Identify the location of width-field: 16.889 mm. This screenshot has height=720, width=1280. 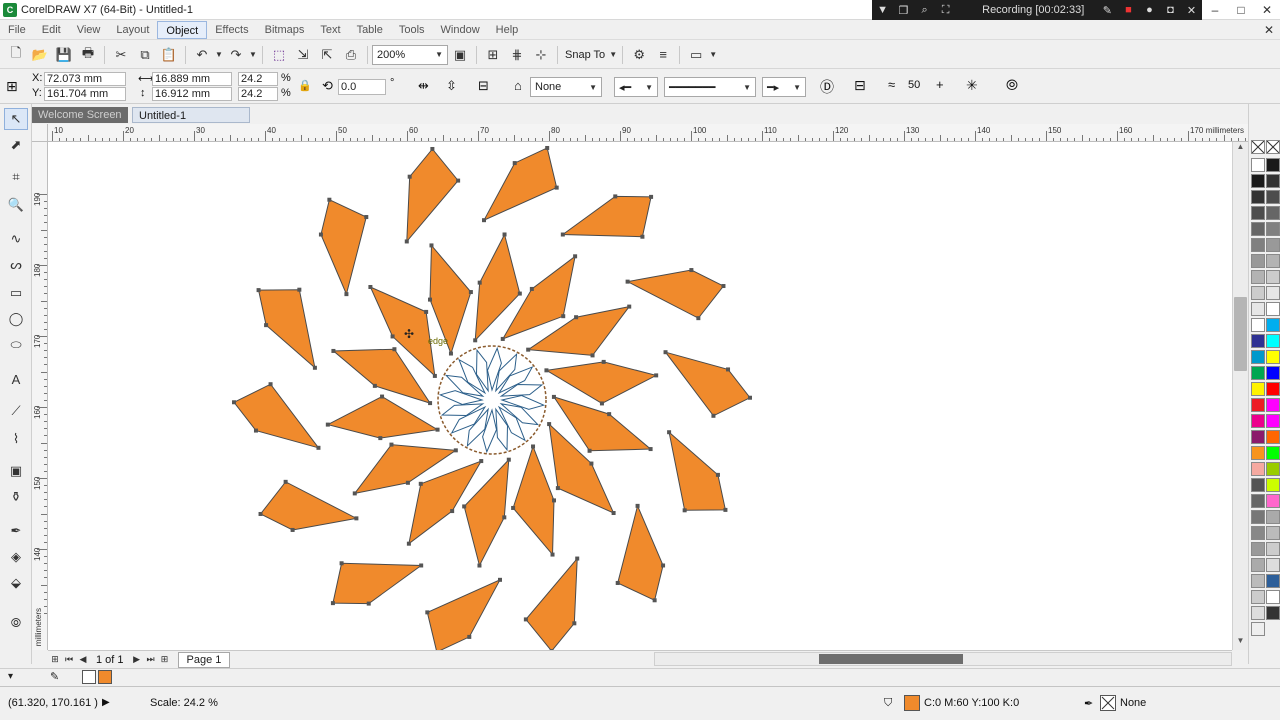
(192, 79).